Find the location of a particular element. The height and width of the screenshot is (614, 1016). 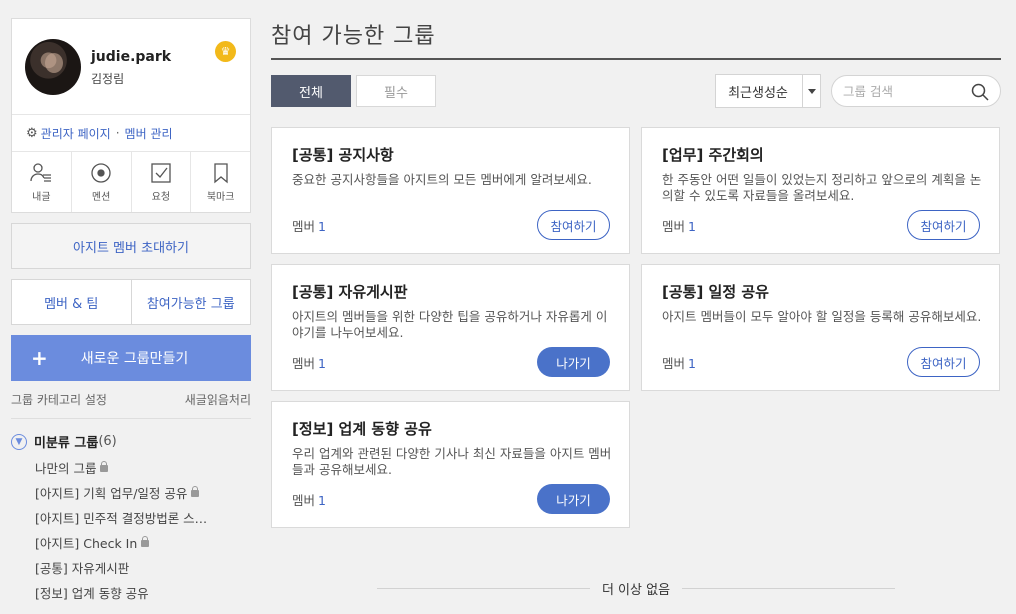

group-card-description: 중요한 공지사항들을 아지트의 모든 멤버에게 알려보세요. is located at coordinates (442, 179).